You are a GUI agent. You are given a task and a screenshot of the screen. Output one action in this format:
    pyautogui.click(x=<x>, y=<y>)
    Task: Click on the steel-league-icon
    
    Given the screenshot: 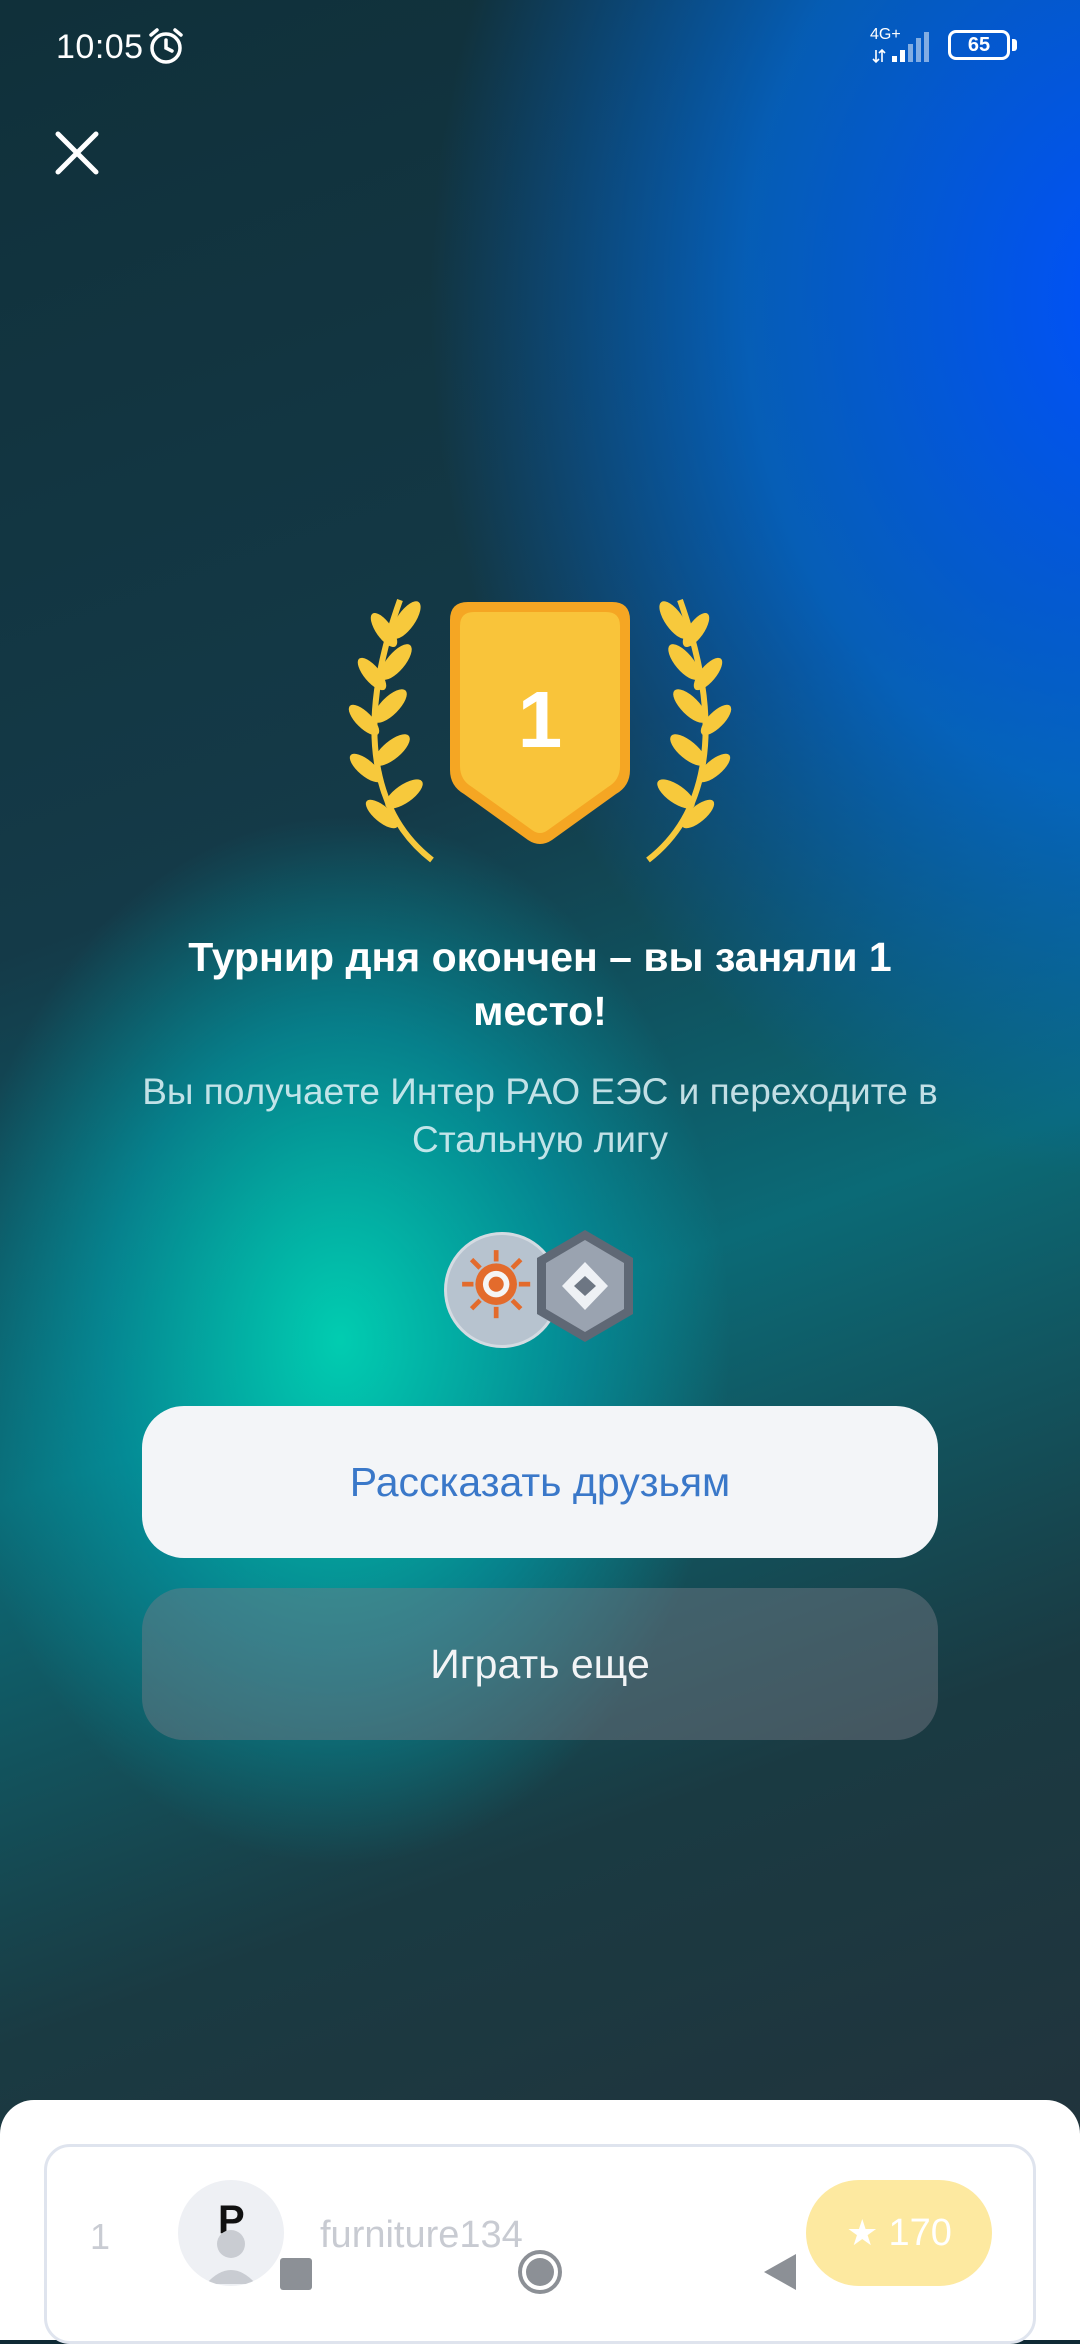 What is the action you would take?
    pyautogui.click(x=585, y=1286)
    